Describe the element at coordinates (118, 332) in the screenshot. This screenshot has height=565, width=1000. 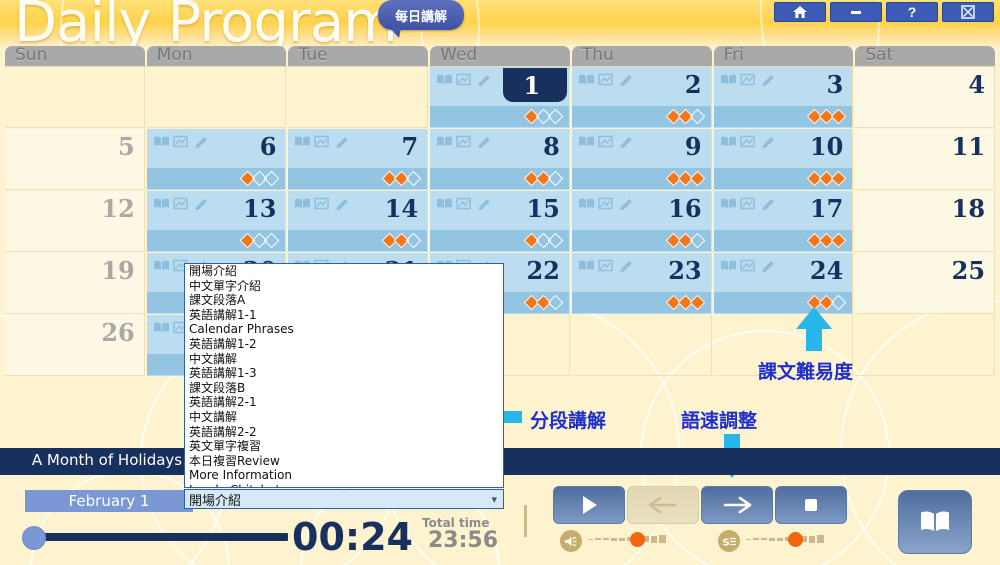
I see `calendar-day-number: 26` at that location.